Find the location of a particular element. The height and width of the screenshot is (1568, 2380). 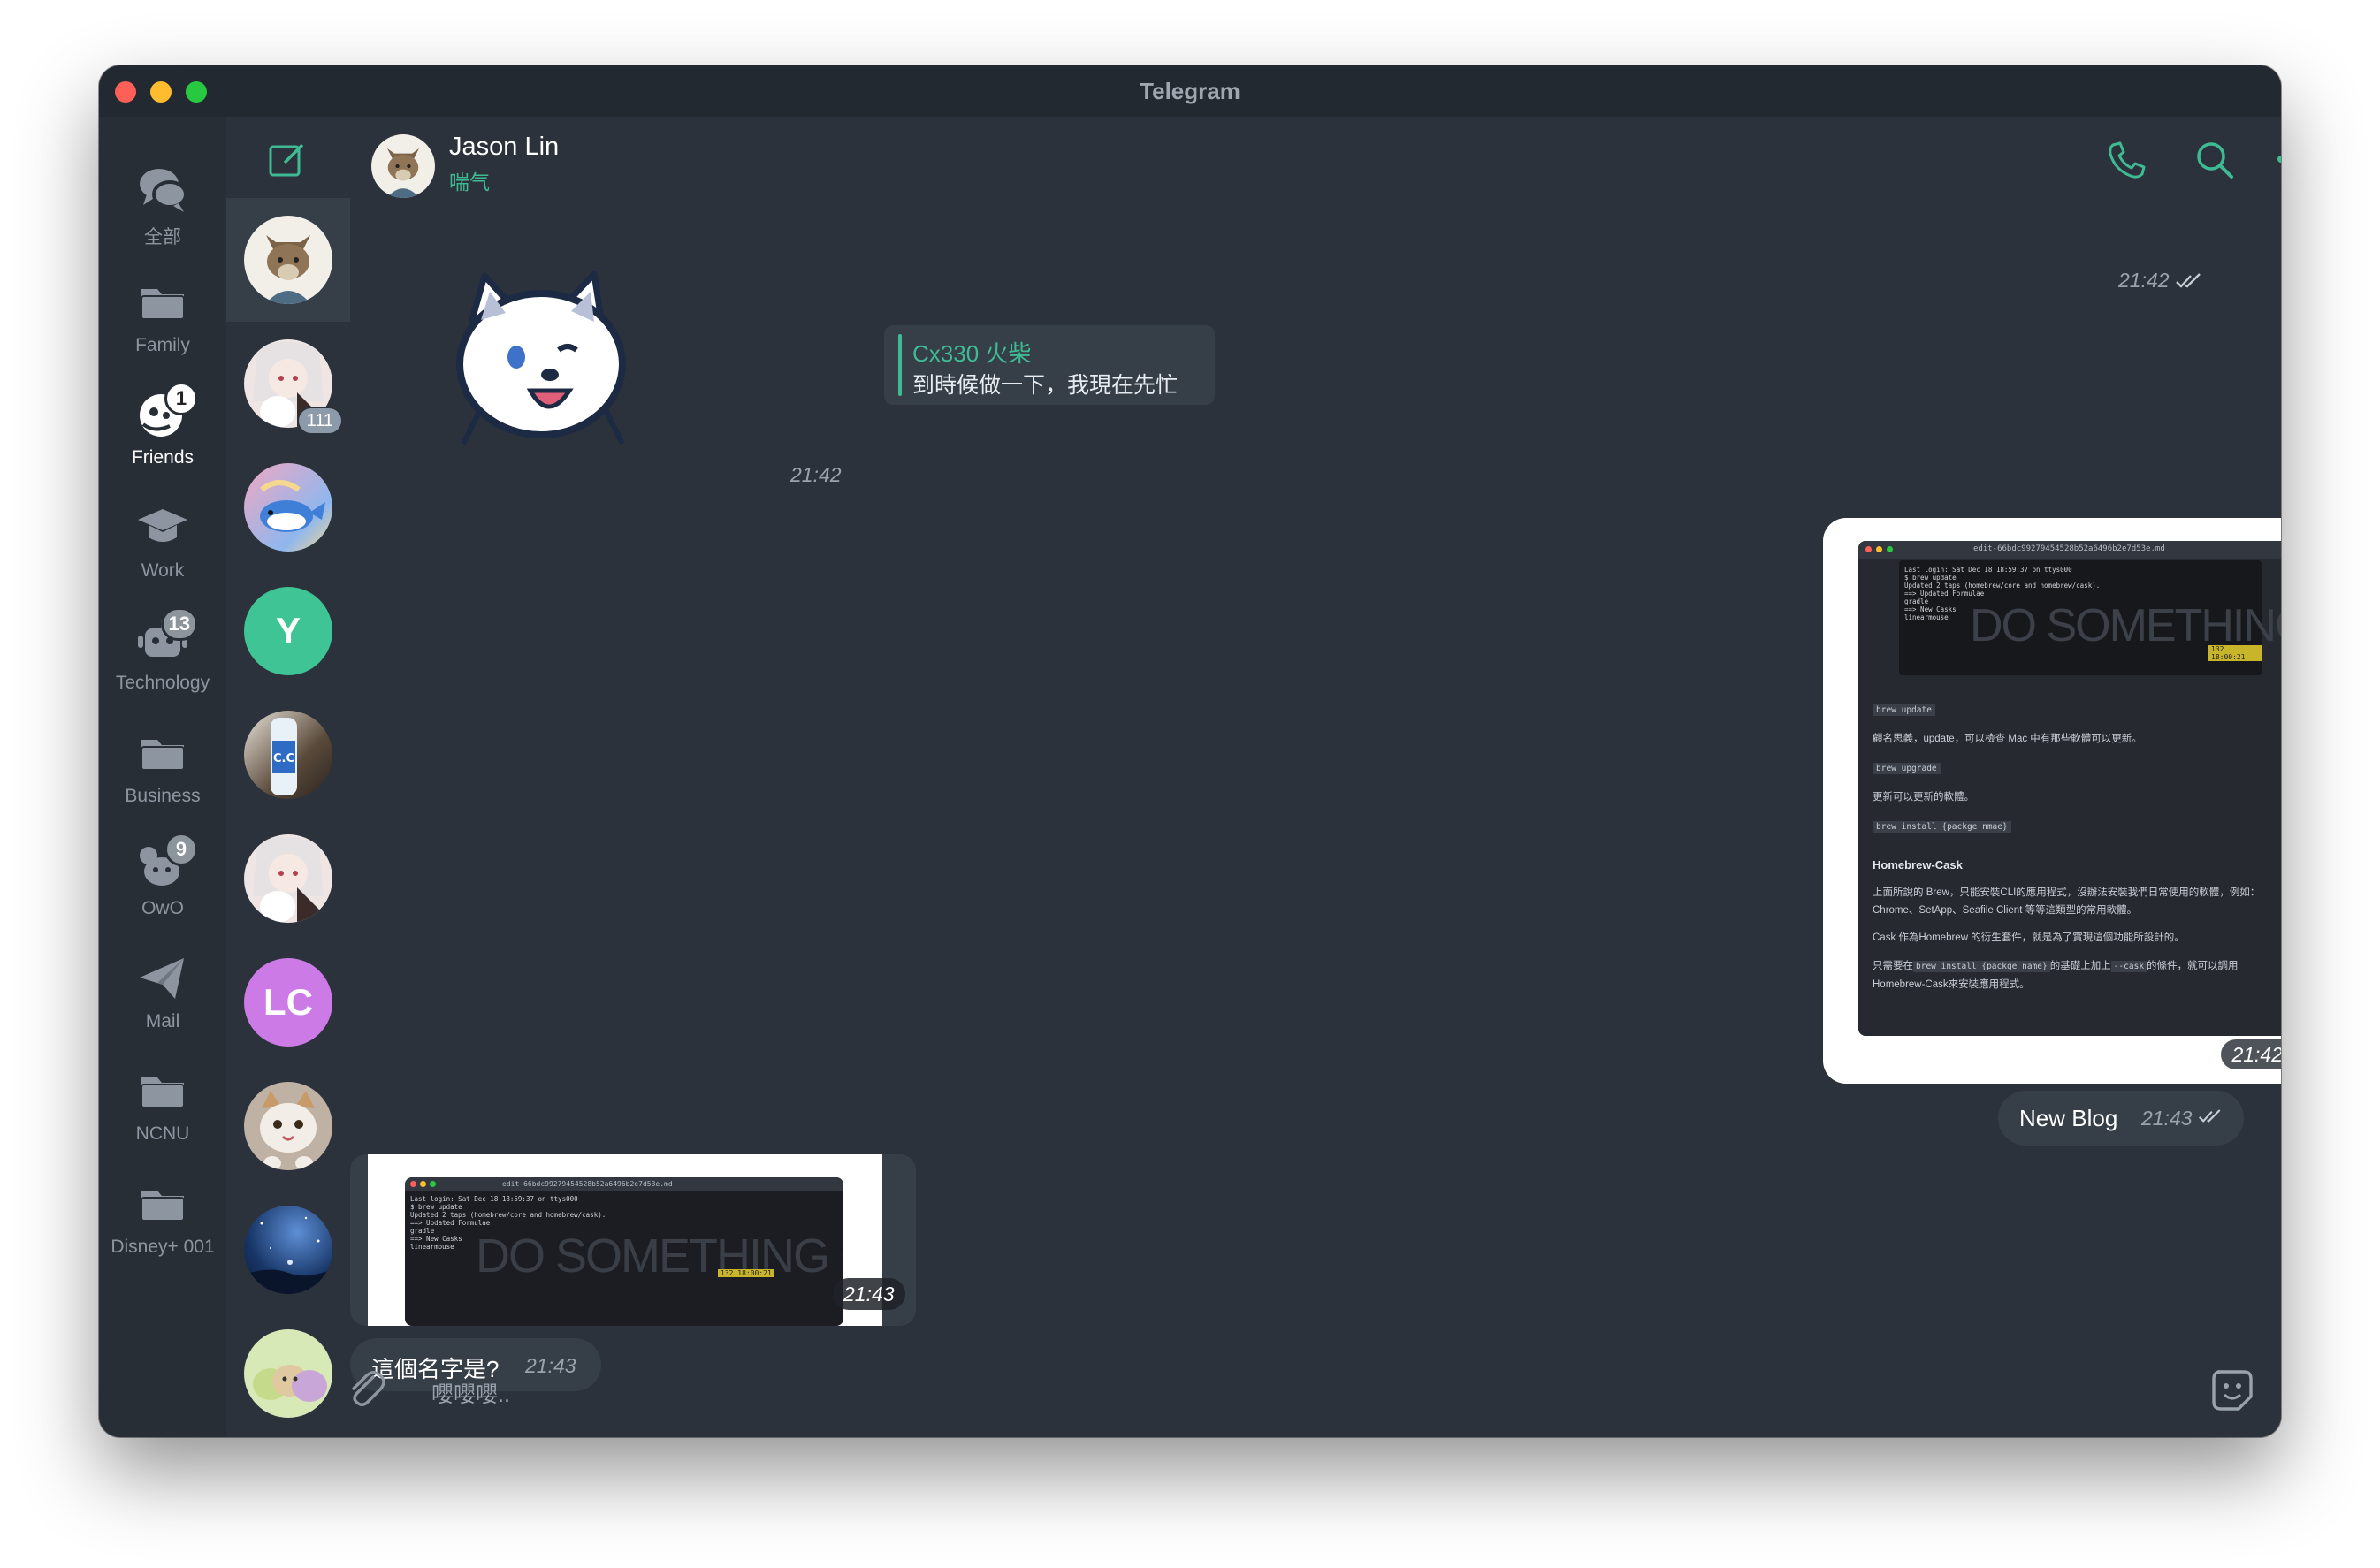

chat-item: Y is located at coordinates (288, 631).